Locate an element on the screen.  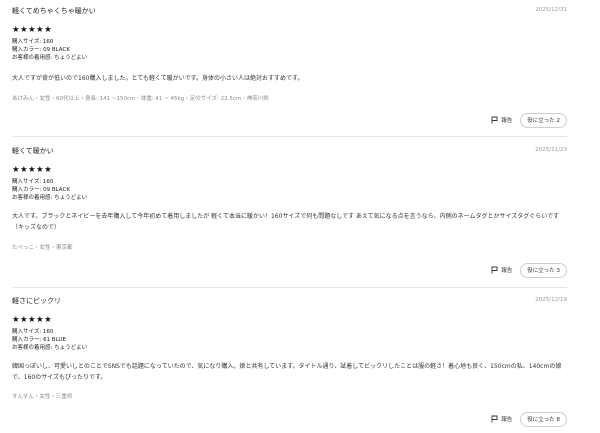
review-date: 2025/11/23 is located at coordinates (551, 150).